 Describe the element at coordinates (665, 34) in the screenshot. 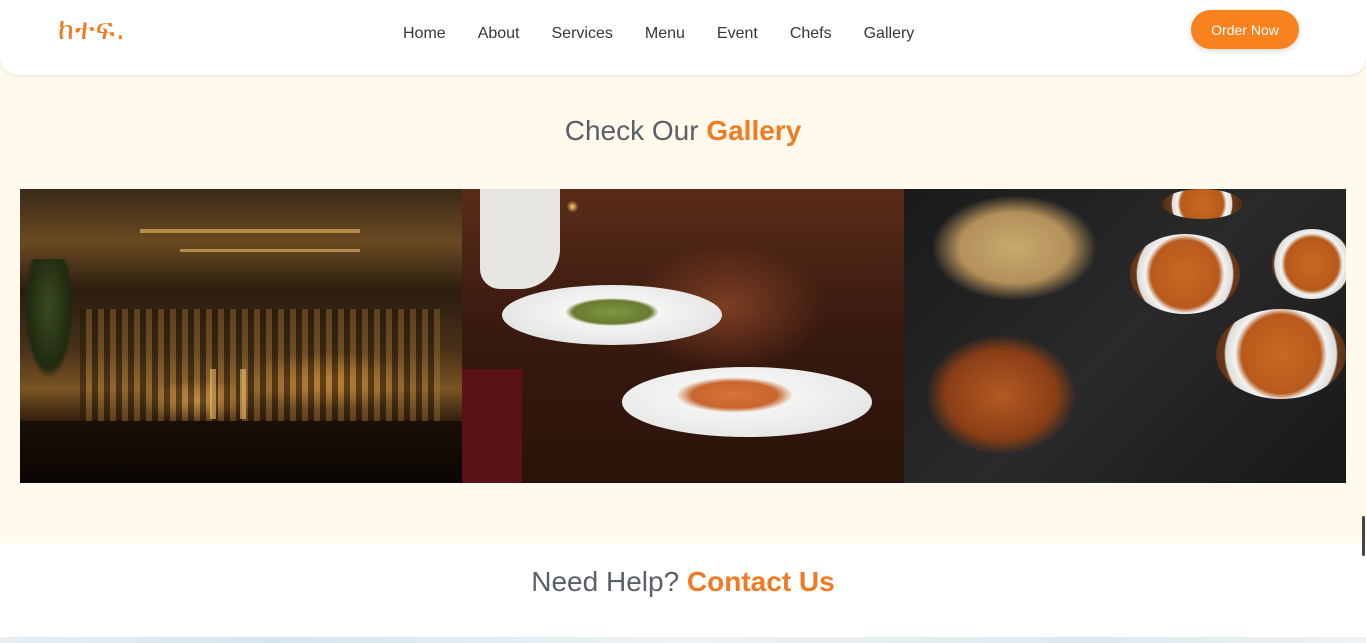

I see `nav-menu: Menu` at that location.